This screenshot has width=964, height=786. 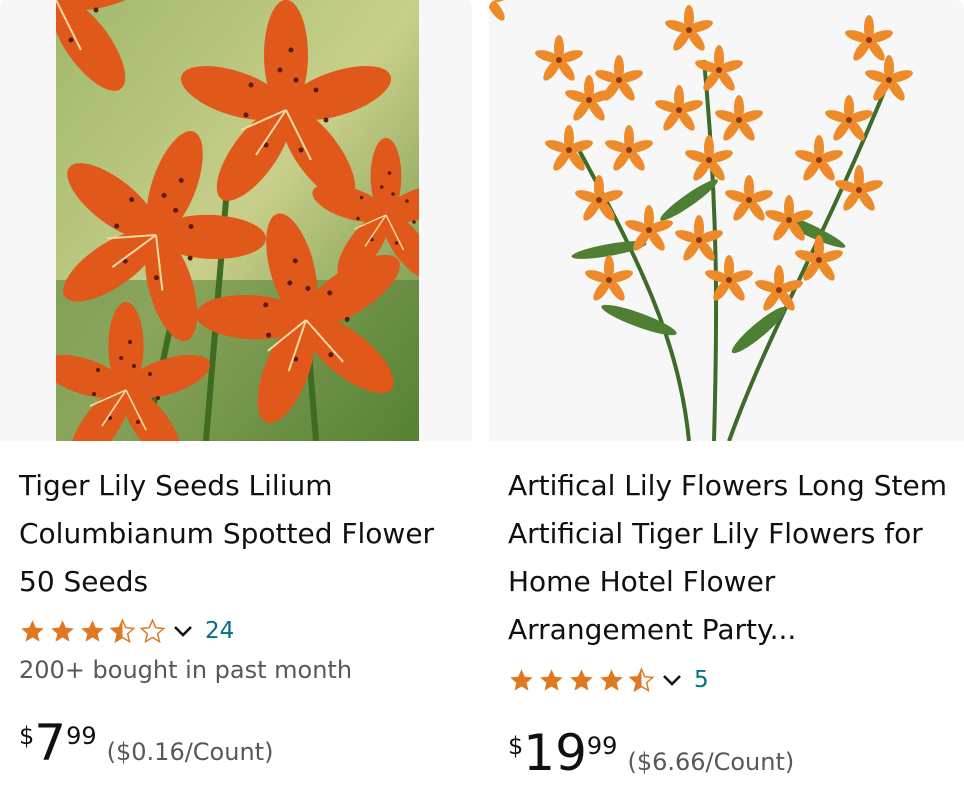 I want to click on review-count-link: 24, so click(x=219, y=631).